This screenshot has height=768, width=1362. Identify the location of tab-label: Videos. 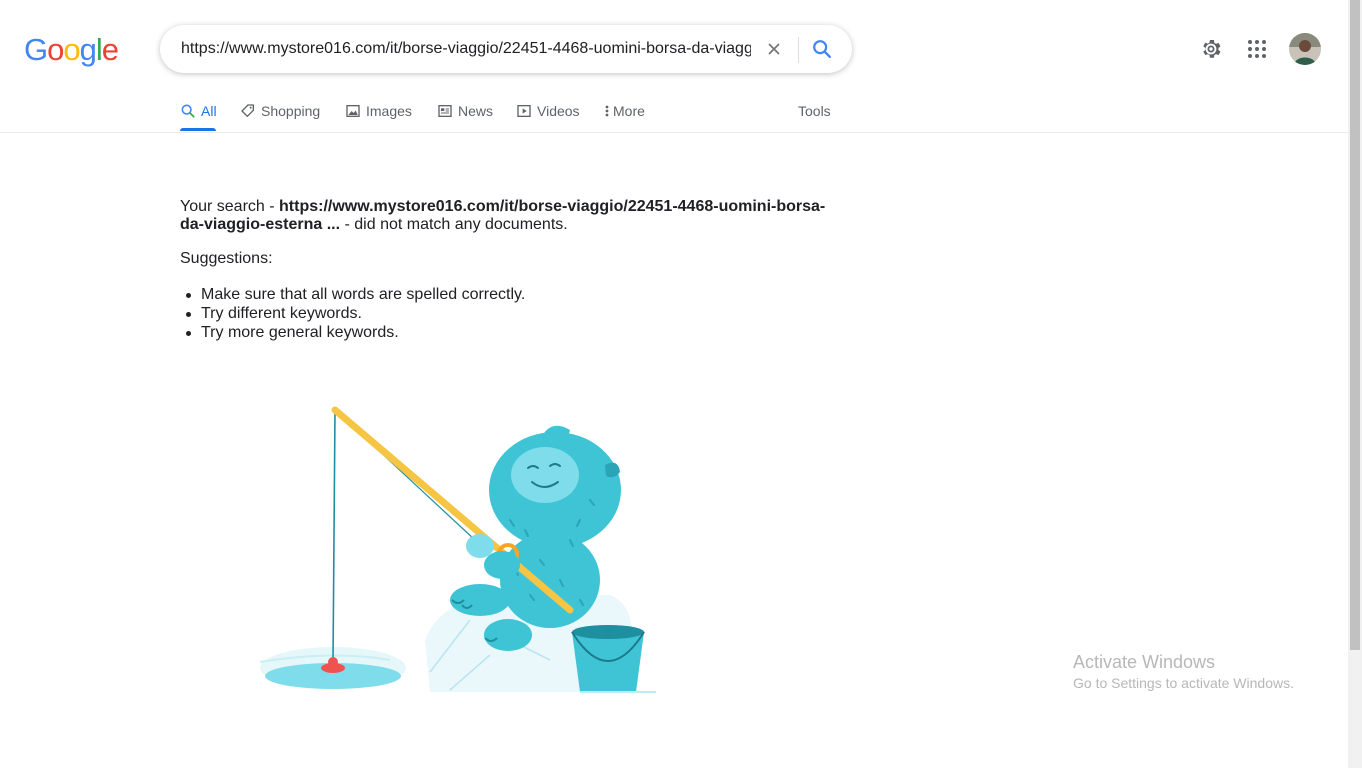
(558, 111).